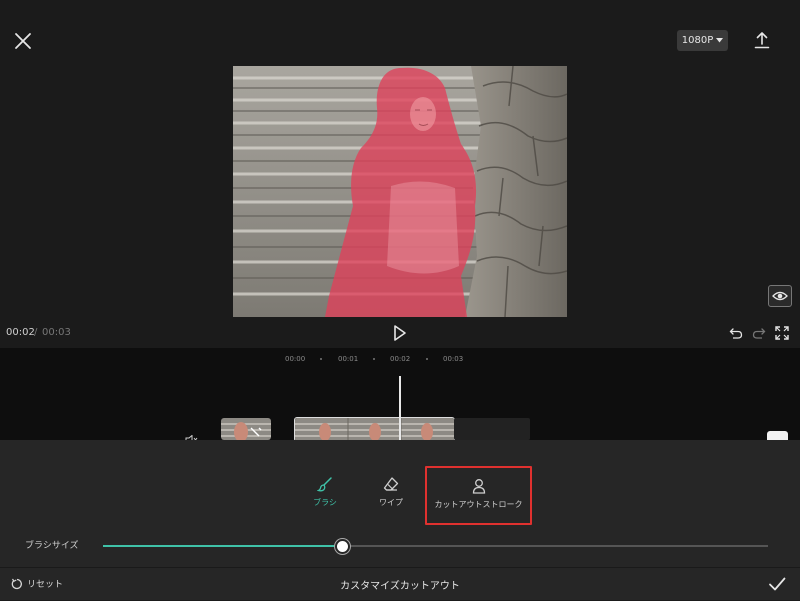  What do you see at coordinates (777, 435) in the screenshot?
I see `add-clip-button` at bounding box center [777, 435].